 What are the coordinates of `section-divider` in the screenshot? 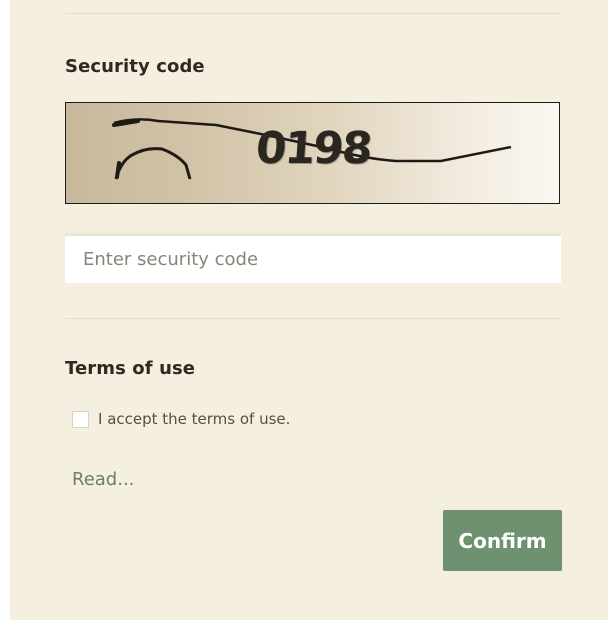 It's located at (313, 318).